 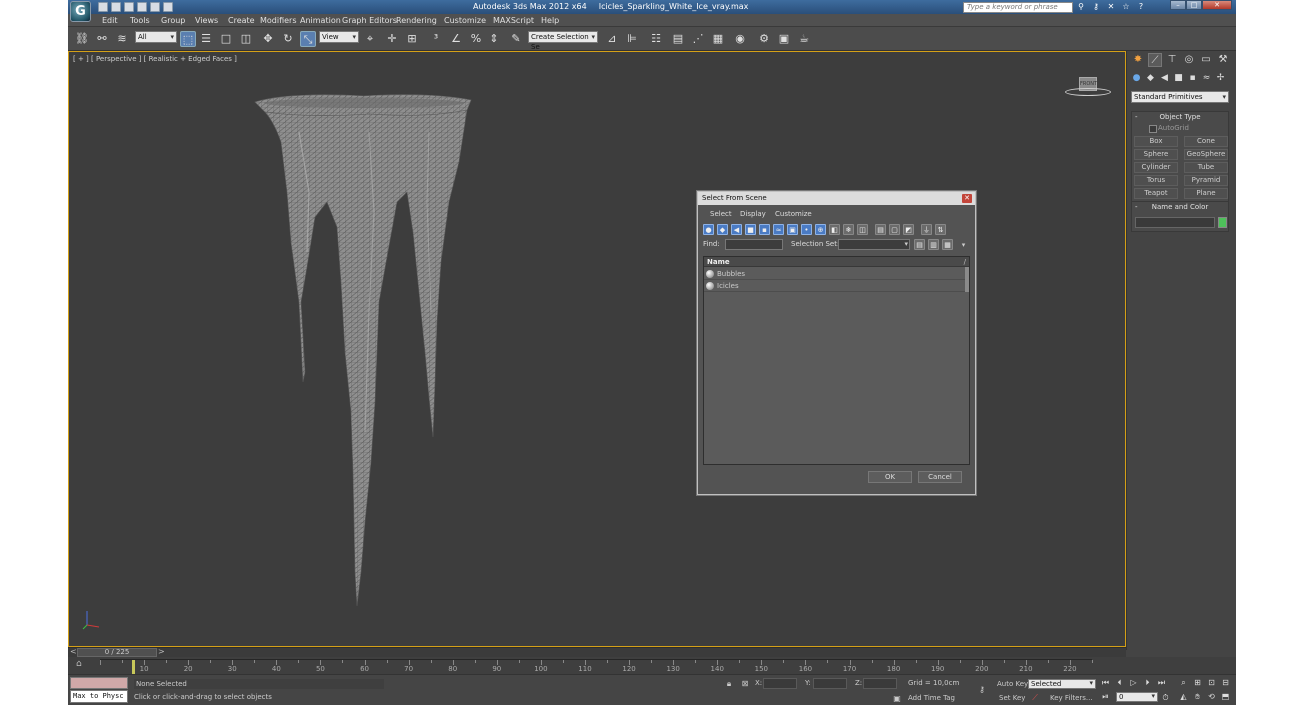 What do you see at coordinates (848, 229) in the screenshot?
I see `display-frozen-icon: ❄` at bounding box center [848, 229].